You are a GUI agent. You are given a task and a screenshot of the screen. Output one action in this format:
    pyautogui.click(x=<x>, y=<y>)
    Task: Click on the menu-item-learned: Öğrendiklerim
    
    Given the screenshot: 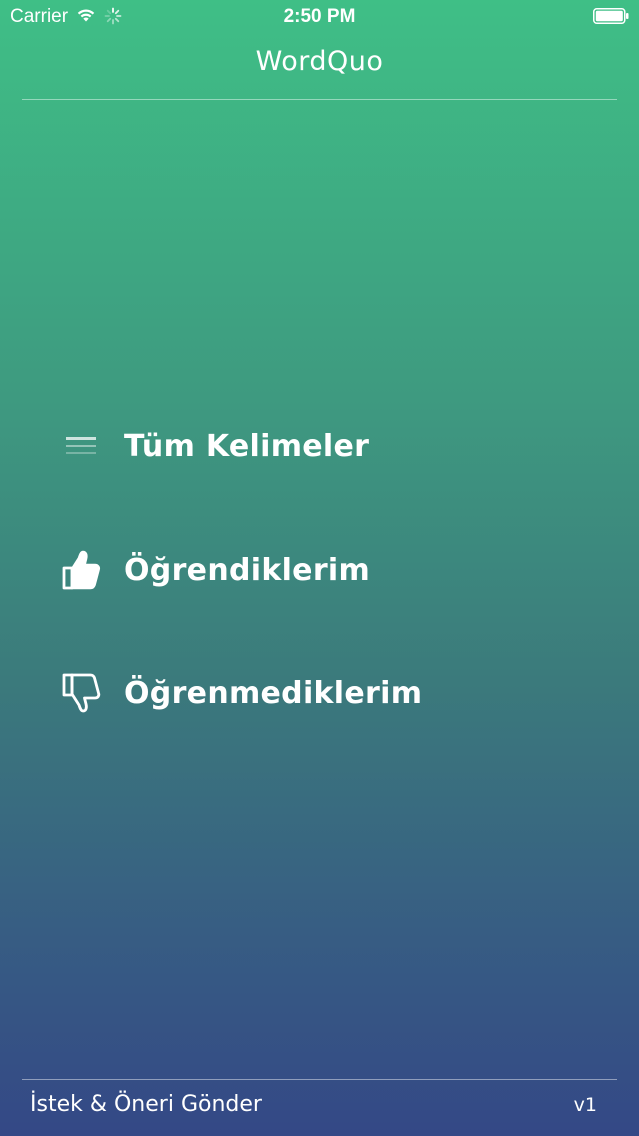 What is the action you would take?
    pyautogui.click(x=215, y=570)
    